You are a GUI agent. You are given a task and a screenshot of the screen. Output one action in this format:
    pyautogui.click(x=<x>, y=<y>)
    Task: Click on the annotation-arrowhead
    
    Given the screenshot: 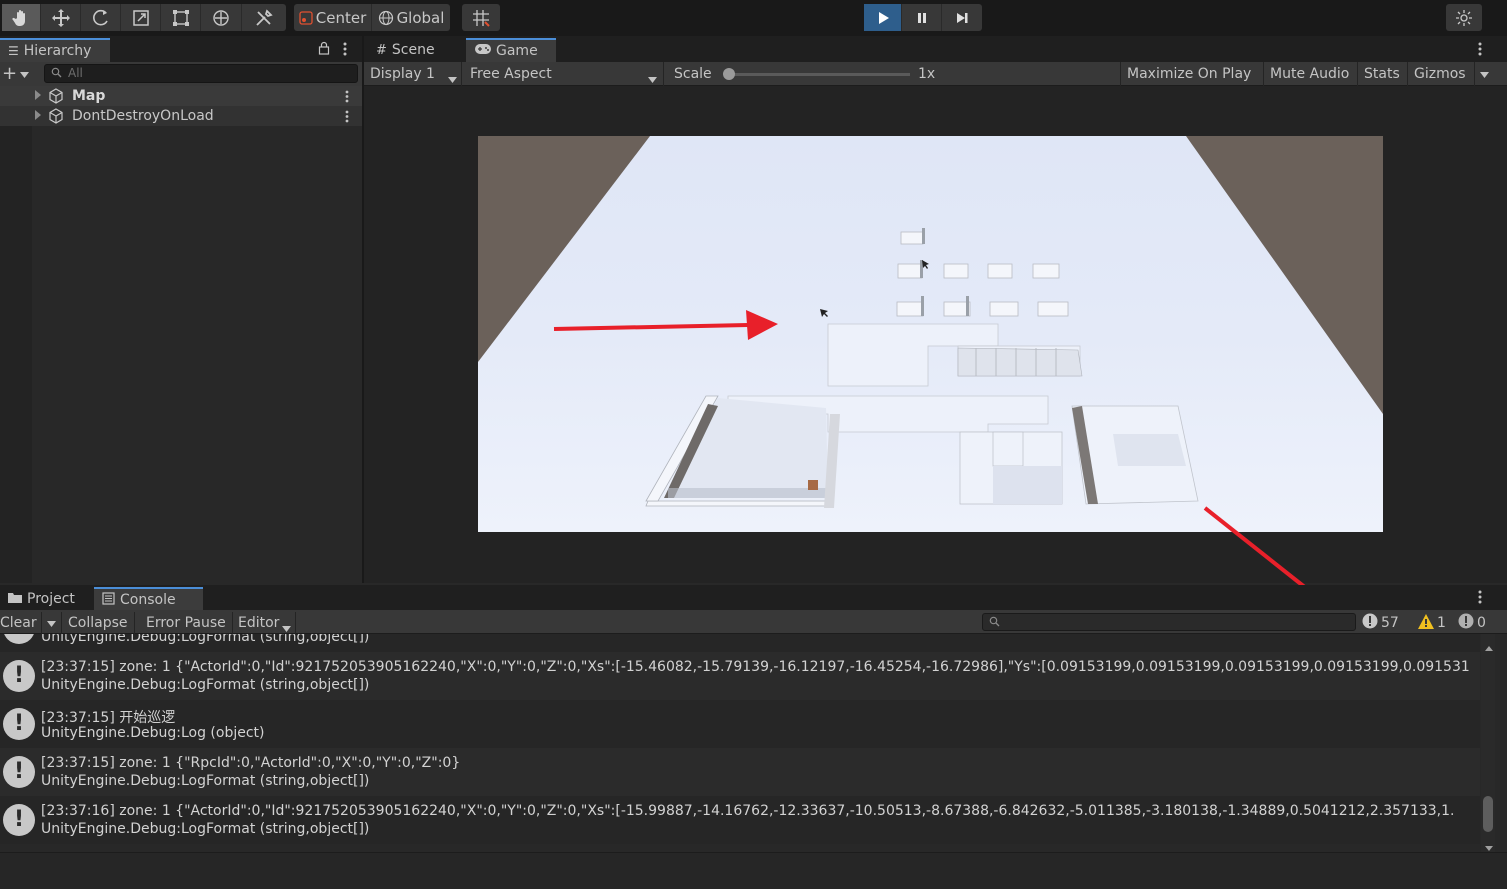 What is the action you would take?
    pyautogui.click(x=762, y=325)
    